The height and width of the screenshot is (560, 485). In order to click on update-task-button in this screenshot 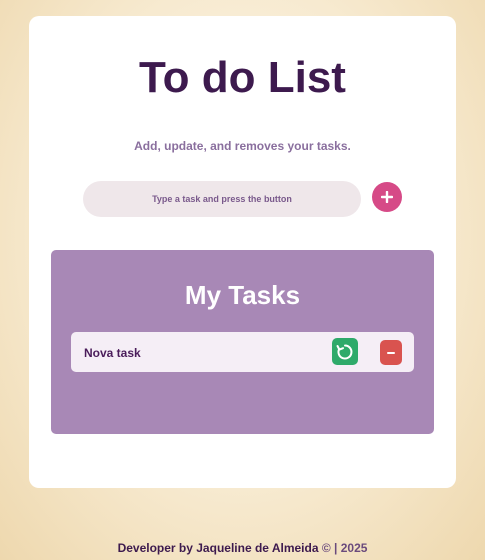, I will do `click(345, 351)`.